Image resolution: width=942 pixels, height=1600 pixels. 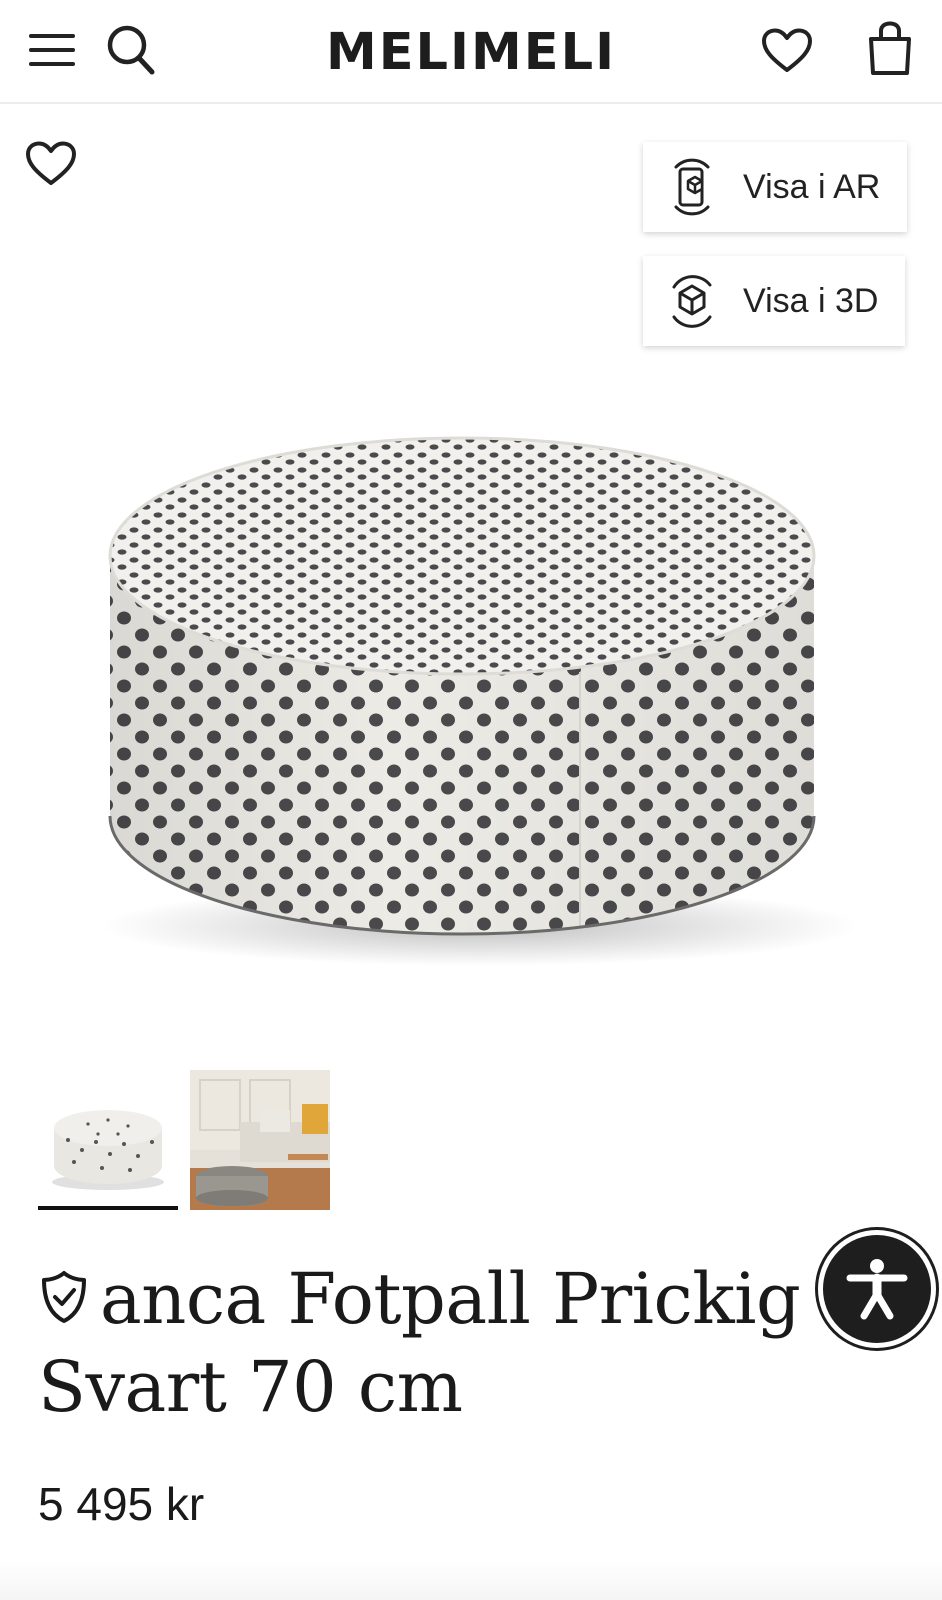 I want to click on shopping-bag-icon, so click(x=890, y=49).